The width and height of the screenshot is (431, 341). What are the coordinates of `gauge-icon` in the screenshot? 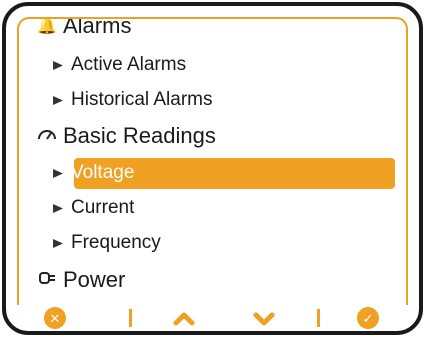 It's located at (50, 136).